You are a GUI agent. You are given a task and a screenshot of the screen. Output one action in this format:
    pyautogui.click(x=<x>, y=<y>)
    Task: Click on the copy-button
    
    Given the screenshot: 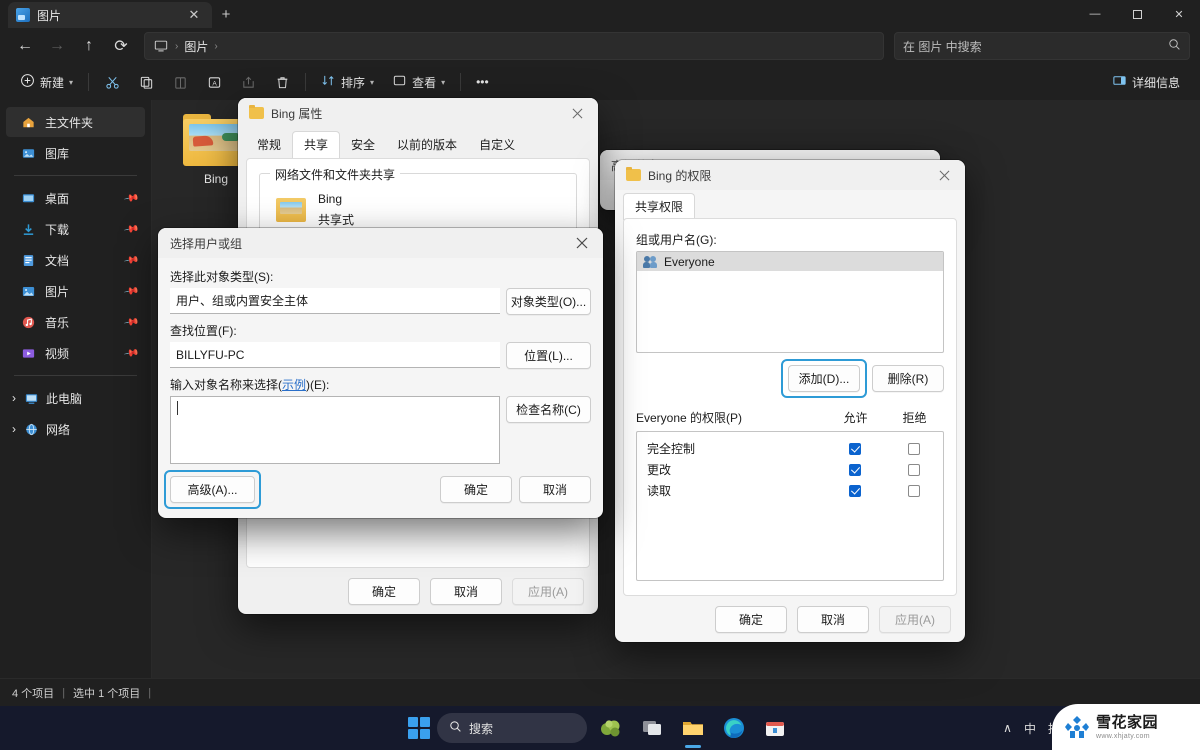 What is the action you would take?
    pyautogui.click(x=146, y=82)
    